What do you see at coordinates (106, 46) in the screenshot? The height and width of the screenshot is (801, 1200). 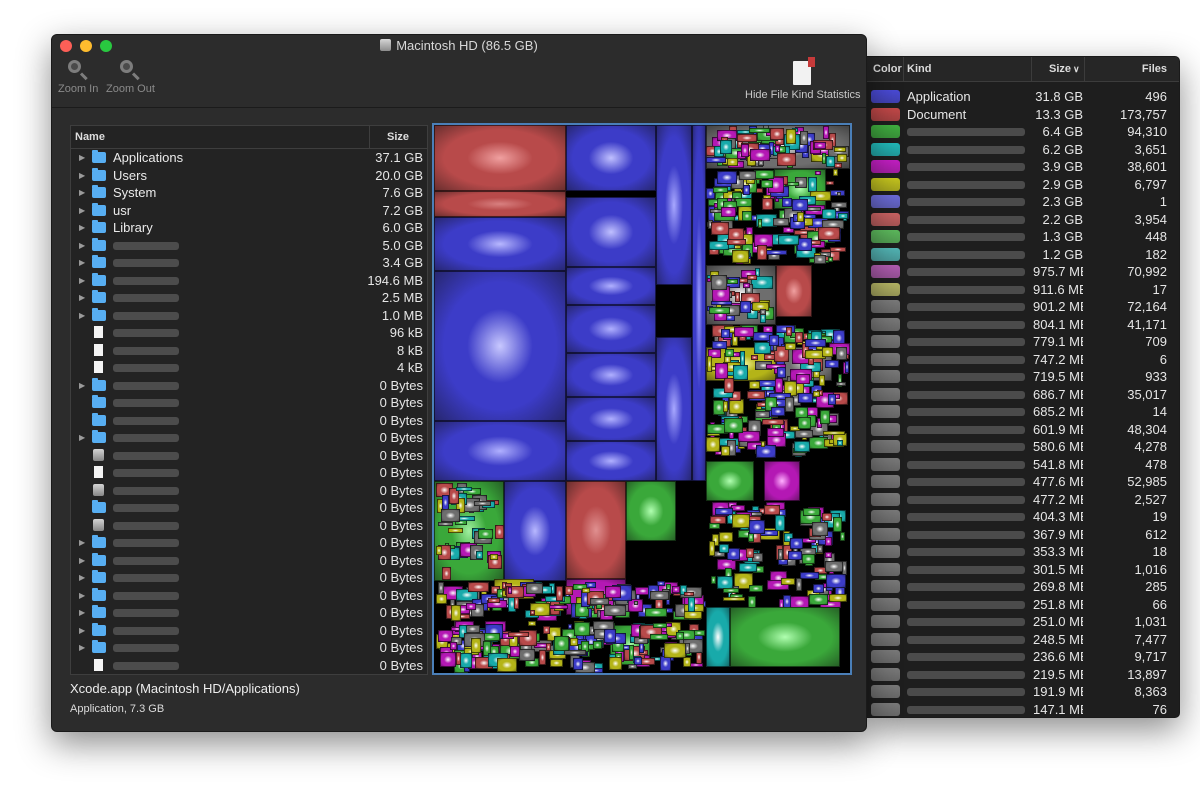 I see `maximize-button` at bounding box center [106, 46].